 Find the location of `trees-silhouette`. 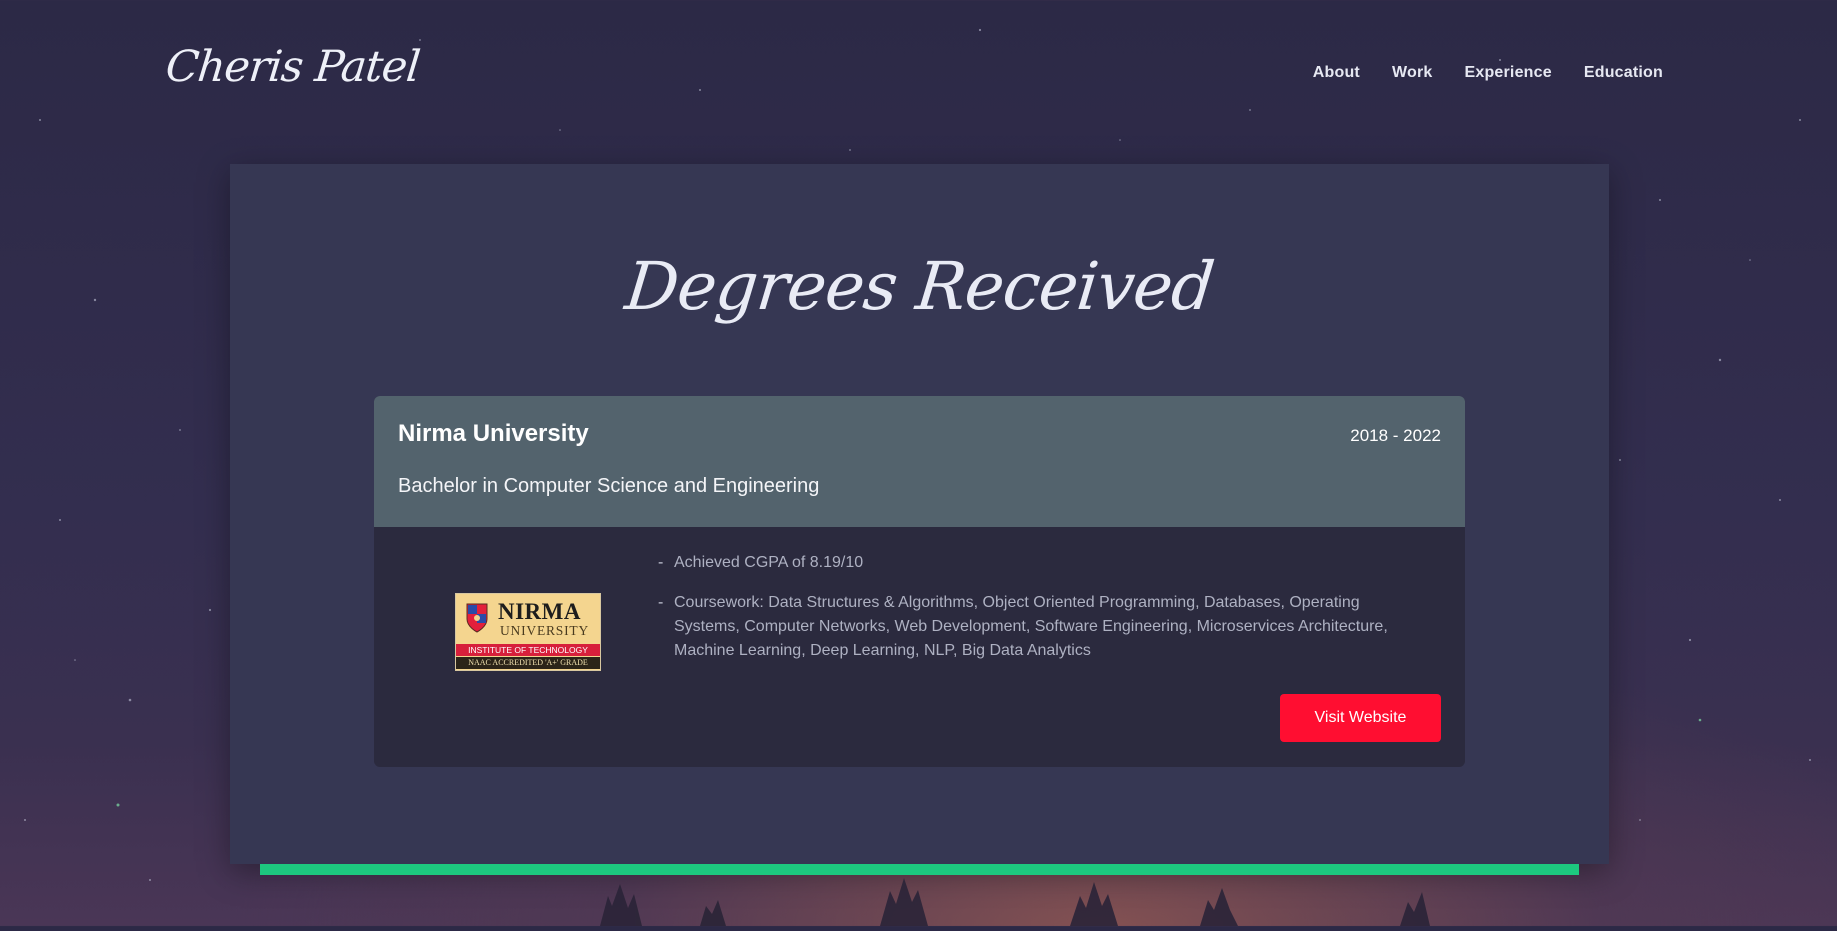

trees-silhouette is located at coordinates (918, 896).